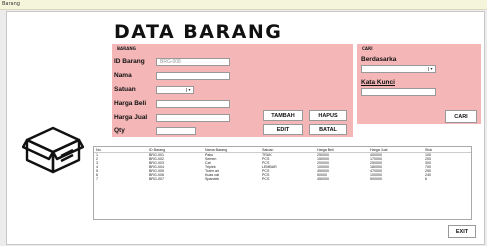 This screenshot has height=246, width=487. I want to click on col-header-harga-jual: Harga Jual, so click(379, 150).